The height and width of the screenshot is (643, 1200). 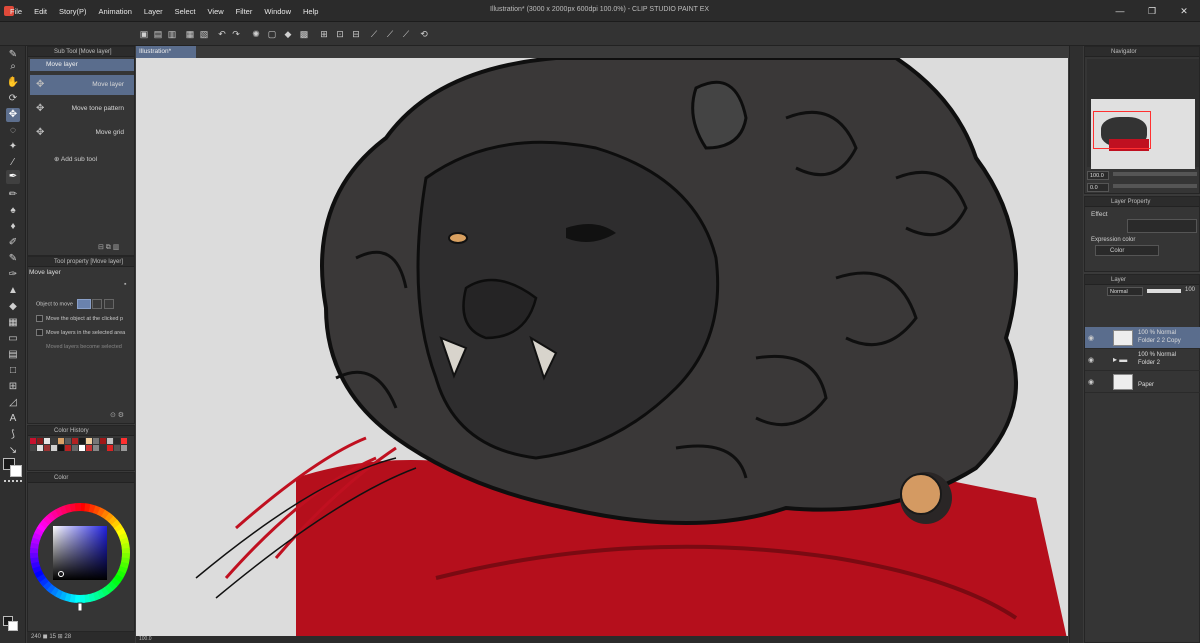 I want to click on blend-mode-select: Normal, so click(x=1125, y=291).